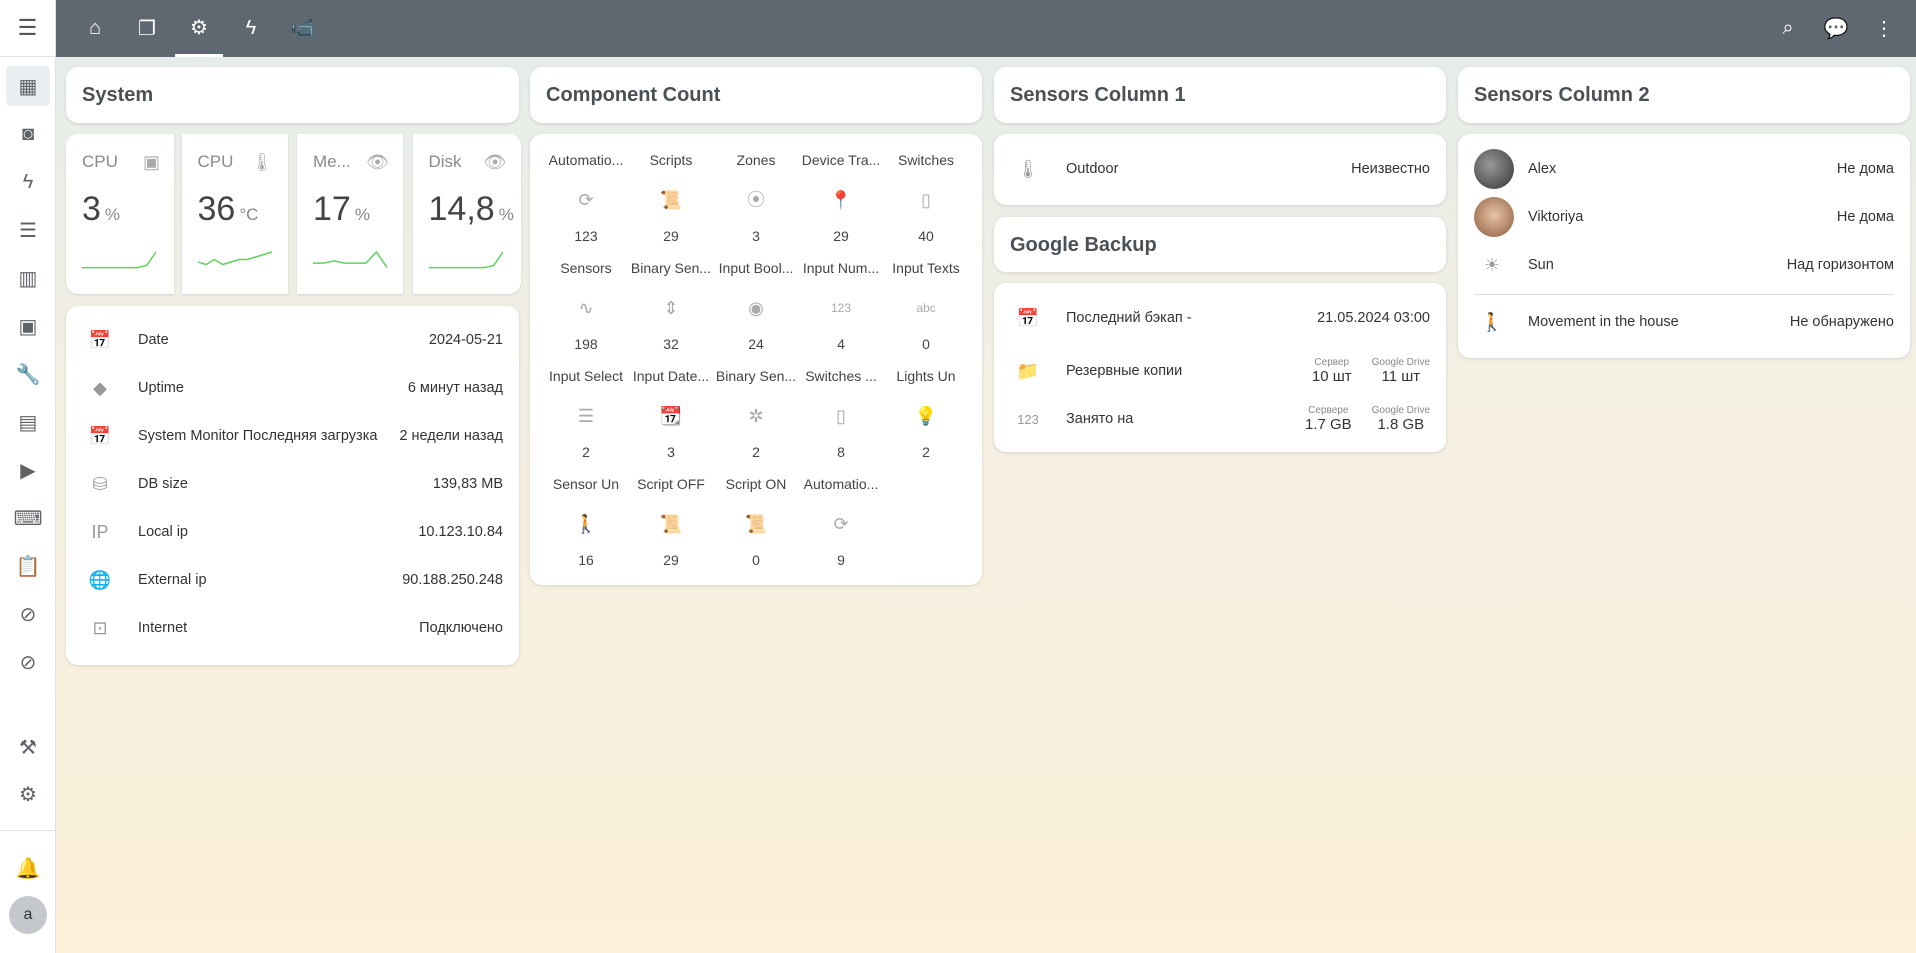 The height and width of the screenshot is (953, 1916). Describe the element at coordinates (586, 484) in the screenshot. I see `component-label: Sensor Un` at that location.